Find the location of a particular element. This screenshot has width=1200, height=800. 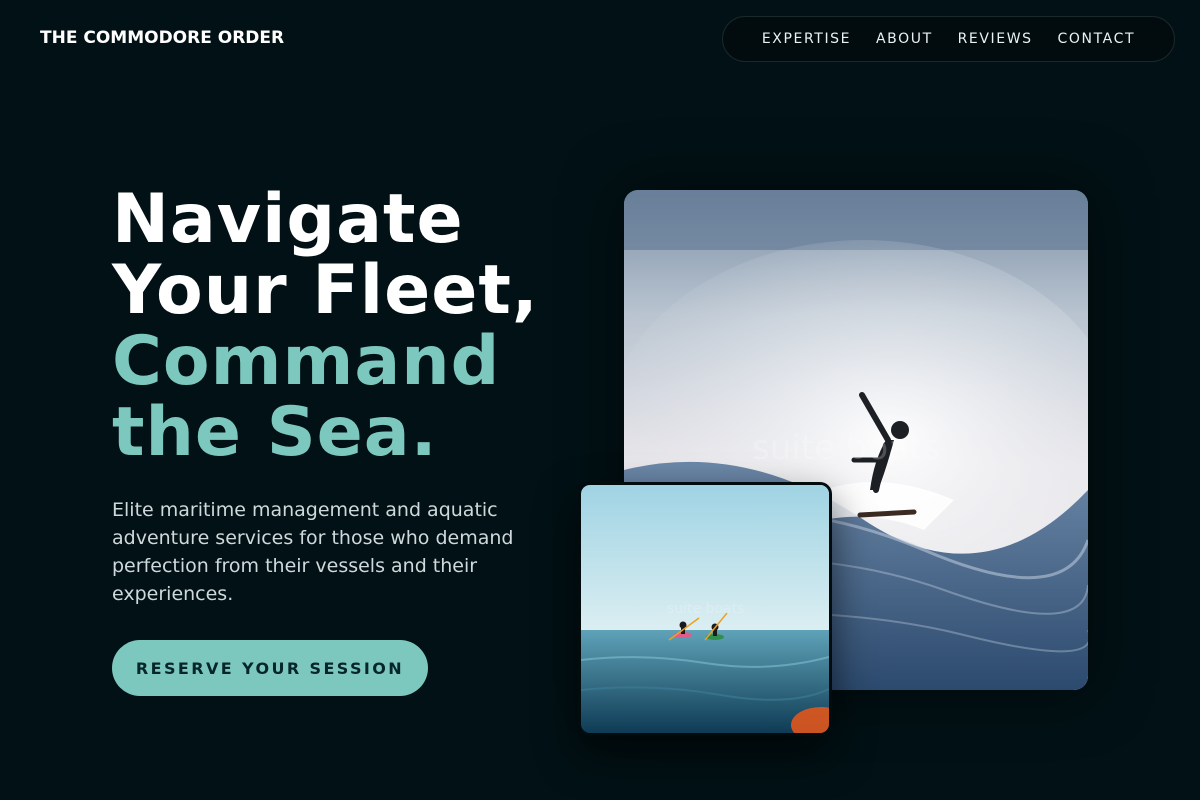

nav-link-contact: CONTACT is located at coordinates (1097, 39).